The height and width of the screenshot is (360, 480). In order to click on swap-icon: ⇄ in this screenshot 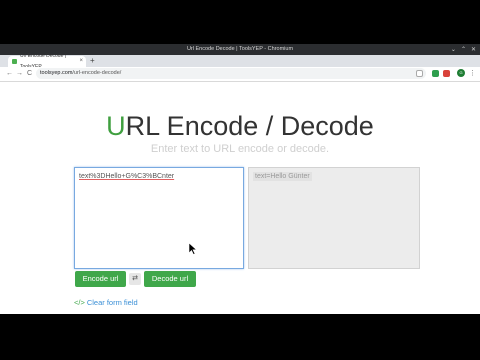, I will do `click(135, 279)`.